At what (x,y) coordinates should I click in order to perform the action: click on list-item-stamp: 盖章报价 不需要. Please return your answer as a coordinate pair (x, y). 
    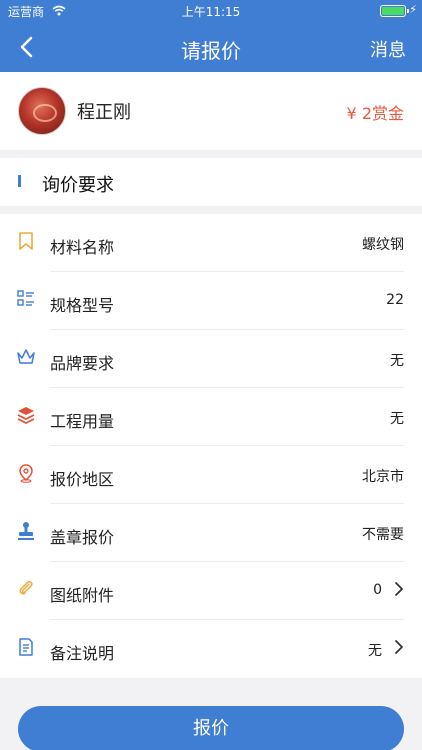
    Looking at the image, I should click on (211, 533).